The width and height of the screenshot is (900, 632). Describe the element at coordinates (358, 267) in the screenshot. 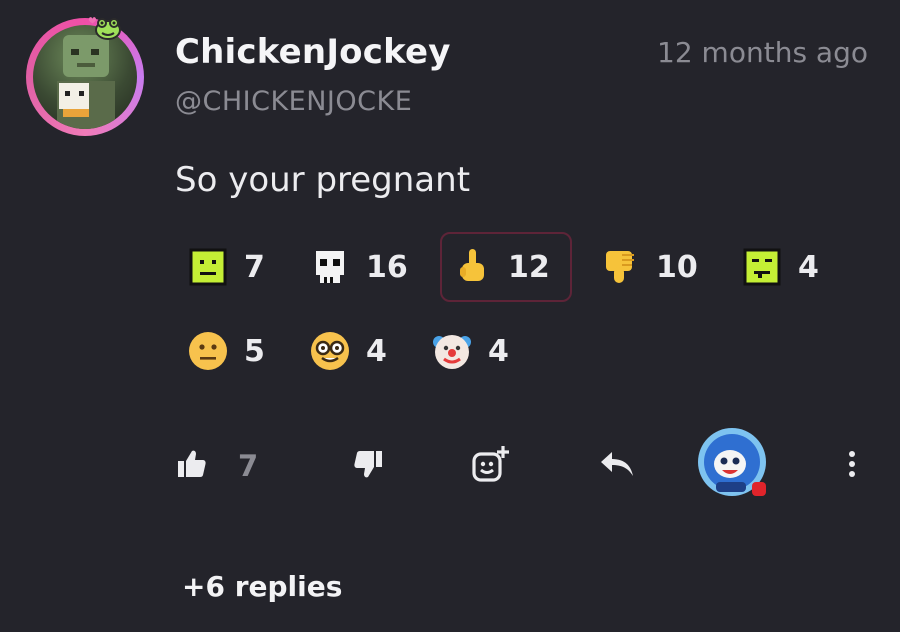

I see `reaction-skull: 16` at that location.